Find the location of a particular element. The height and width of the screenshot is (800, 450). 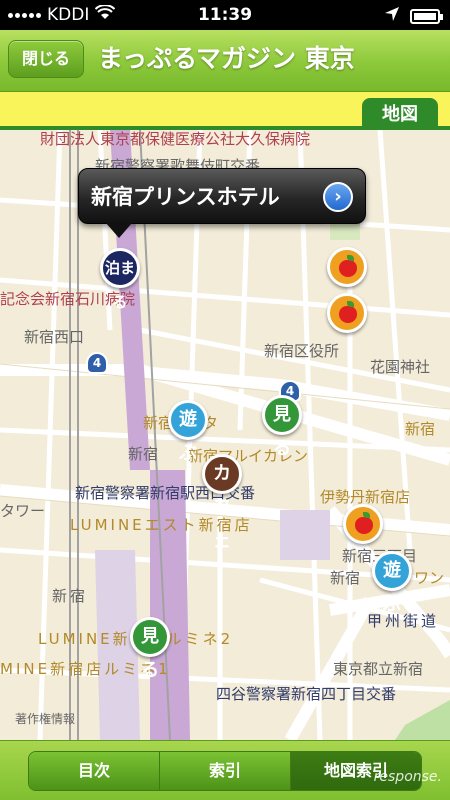

map-label: 花園神社 is located at coordinates (400, 367).